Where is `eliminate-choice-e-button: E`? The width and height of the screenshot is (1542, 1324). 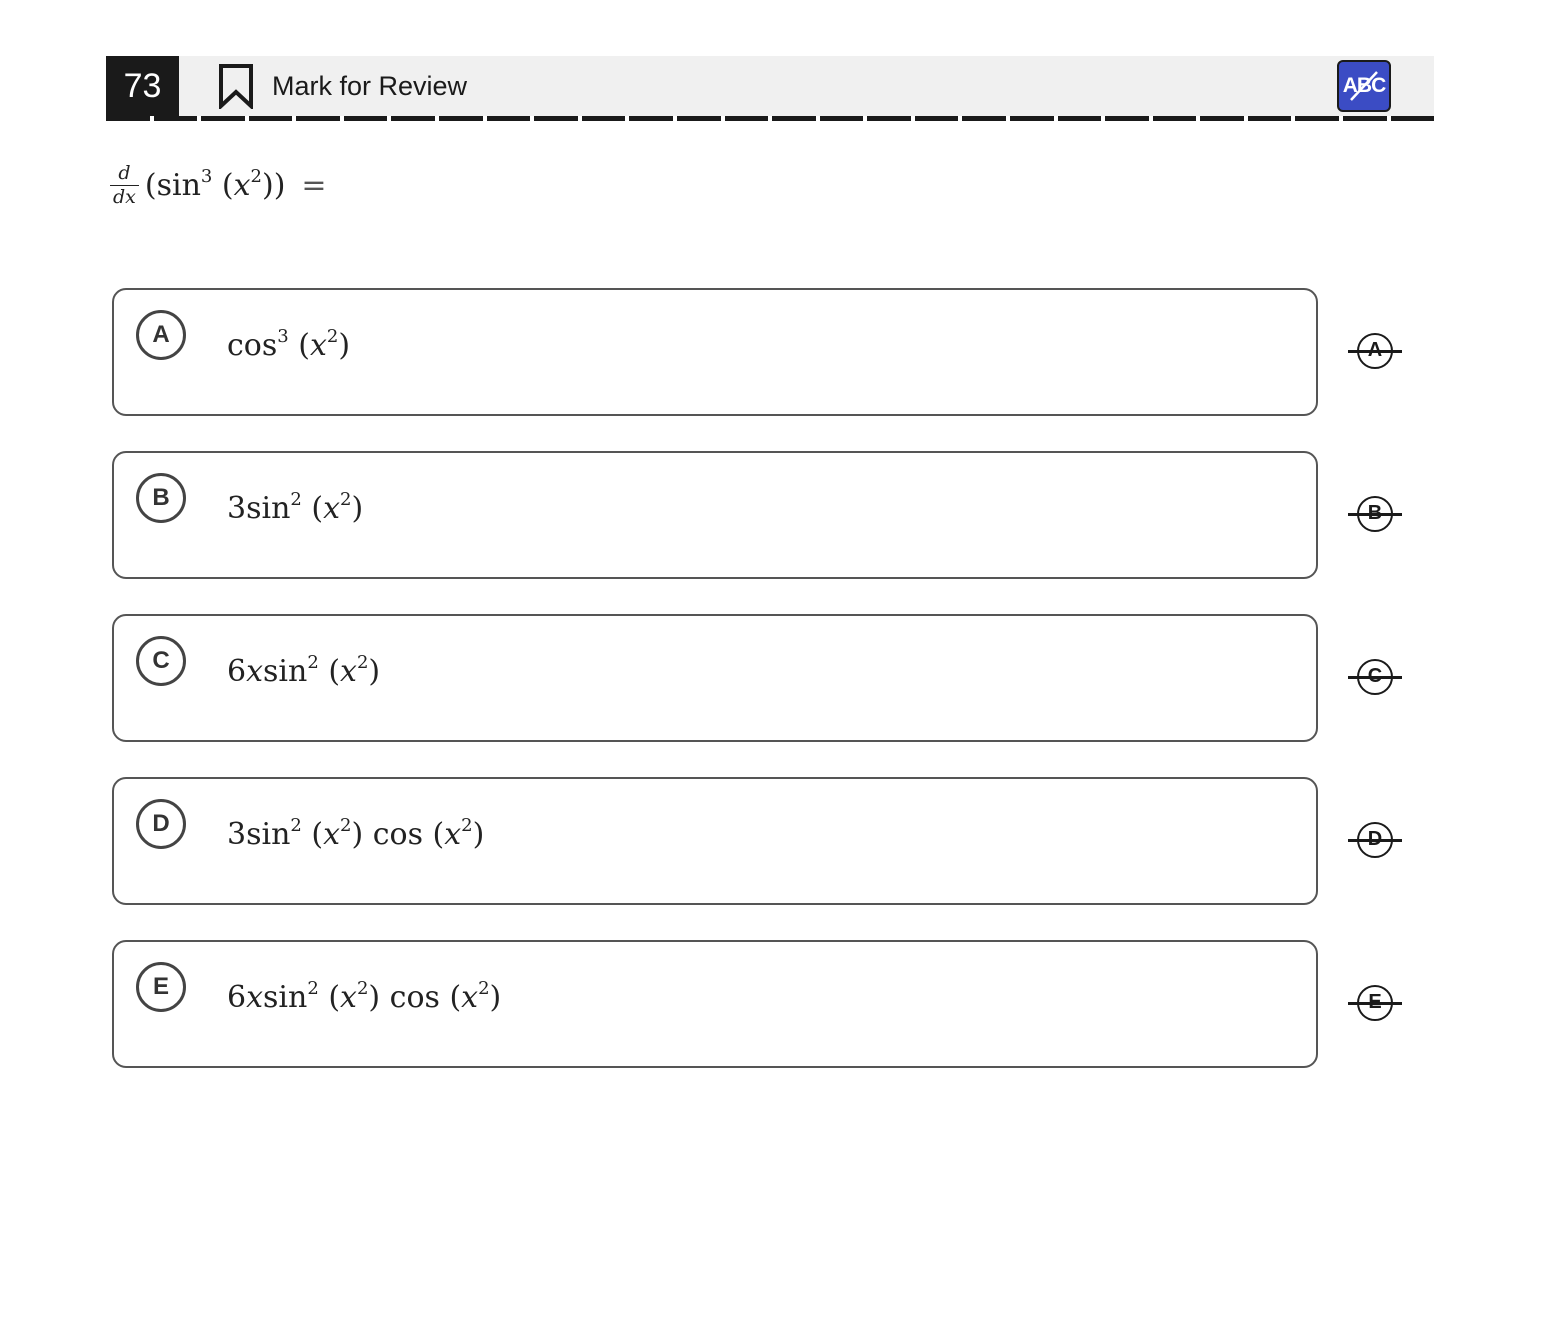 eliminate-choice-e-button: E is located at coordinates (1375, 1003).